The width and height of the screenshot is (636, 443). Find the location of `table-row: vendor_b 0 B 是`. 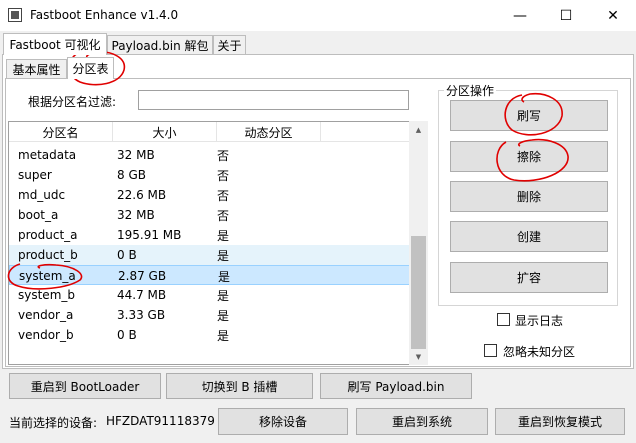

table-row: vendor_b 0 B 是 is located at coordinates (210, 335).